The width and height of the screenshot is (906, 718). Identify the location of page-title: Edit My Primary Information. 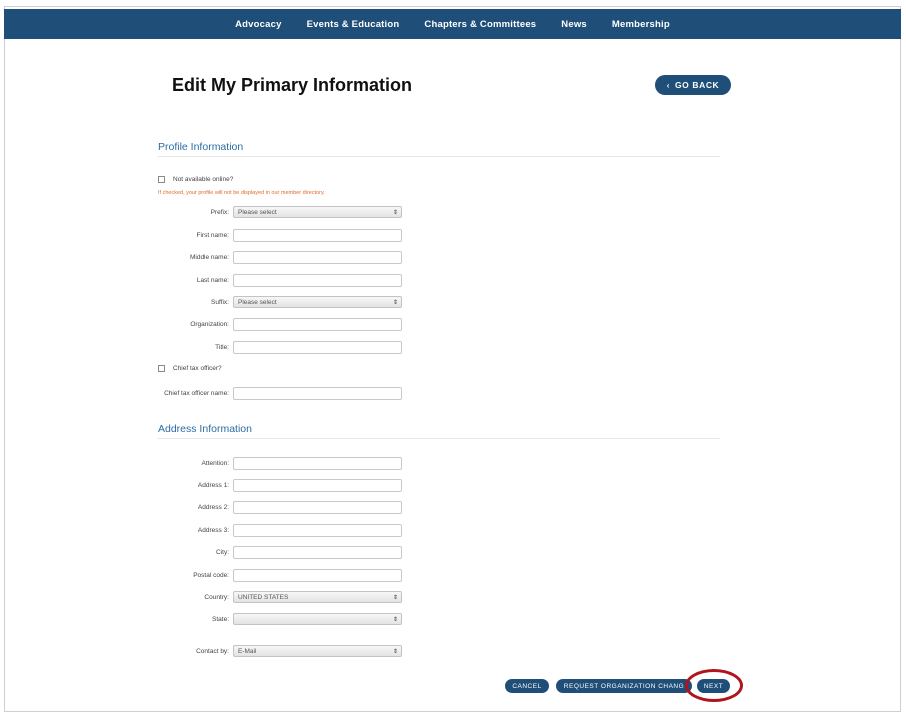
(292, 85).